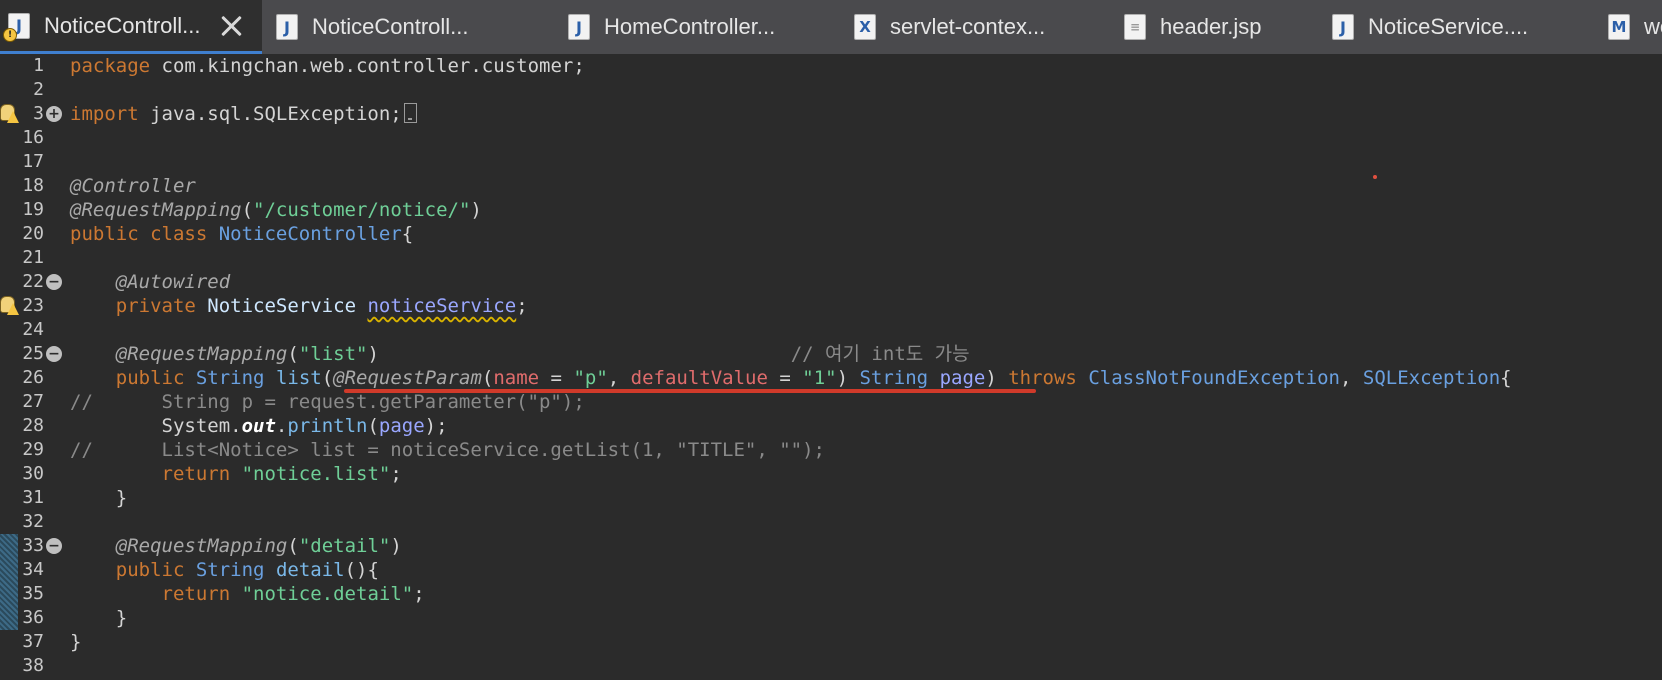 The image size is (1662, 680). Describe the element at coordinates (33, 425) in the screenshot. I see `line-number: 28` at that location.